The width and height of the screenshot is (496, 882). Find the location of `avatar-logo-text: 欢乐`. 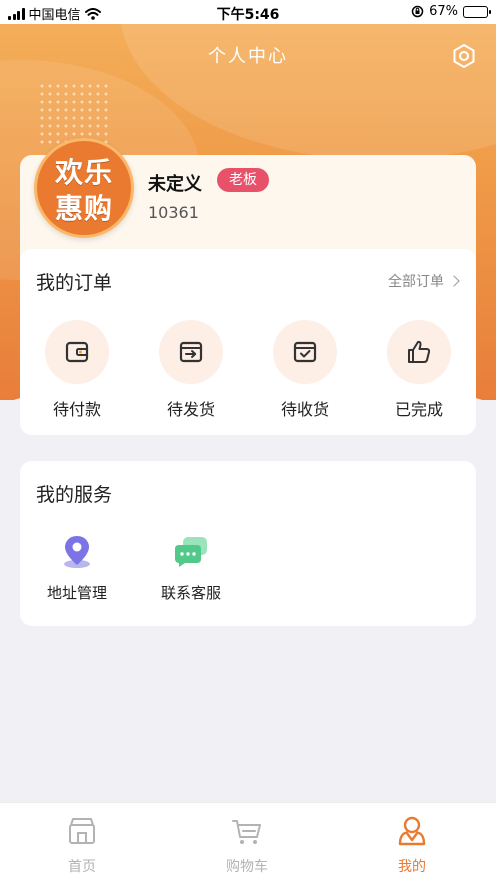

avatar-logo-text: 欢乐 is located at coordinates (83, 172).